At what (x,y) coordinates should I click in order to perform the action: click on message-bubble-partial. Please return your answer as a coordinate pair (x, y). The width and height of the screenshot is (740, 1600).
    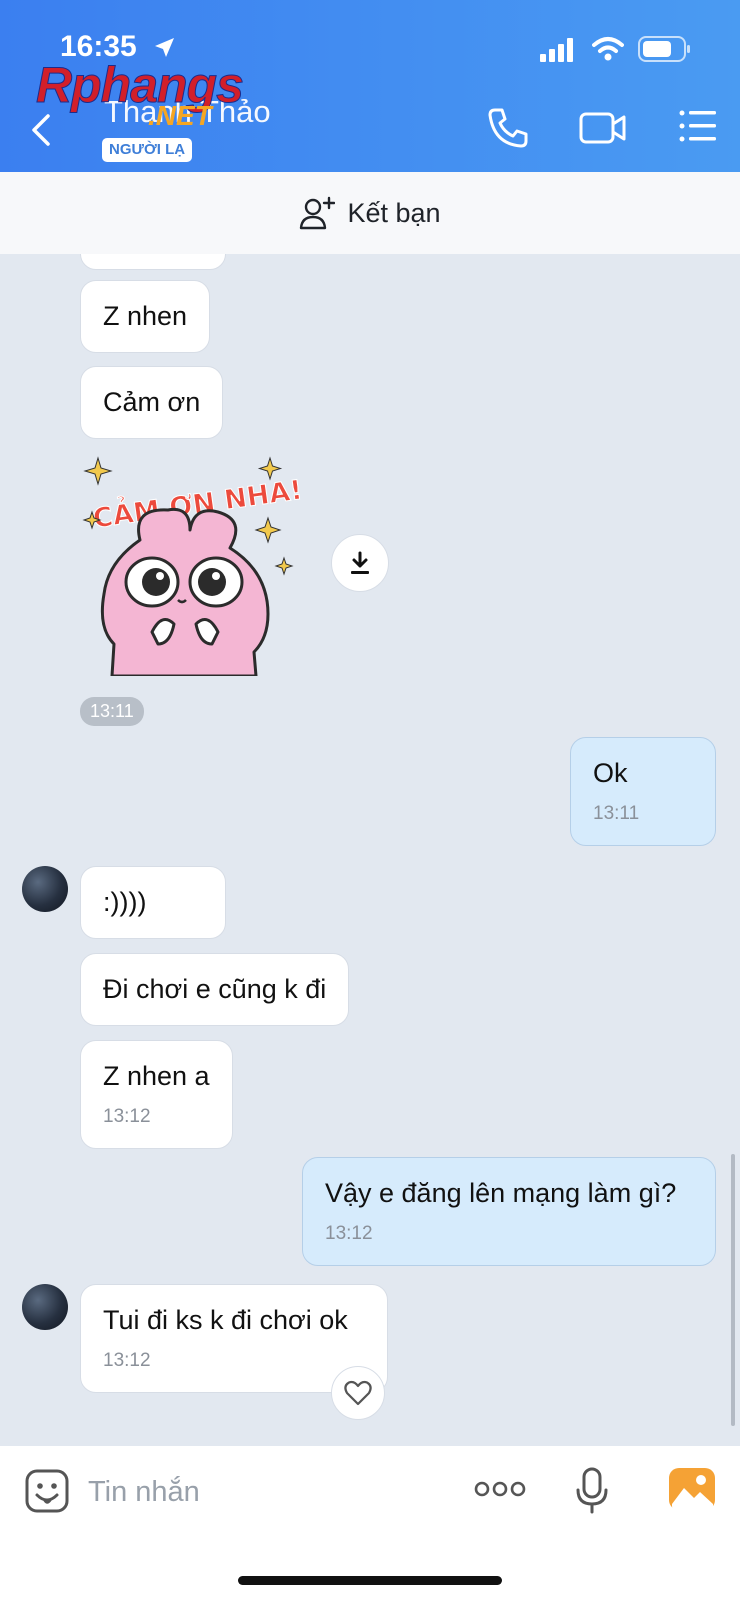
    Looking at the image, I should click on (153, 262).